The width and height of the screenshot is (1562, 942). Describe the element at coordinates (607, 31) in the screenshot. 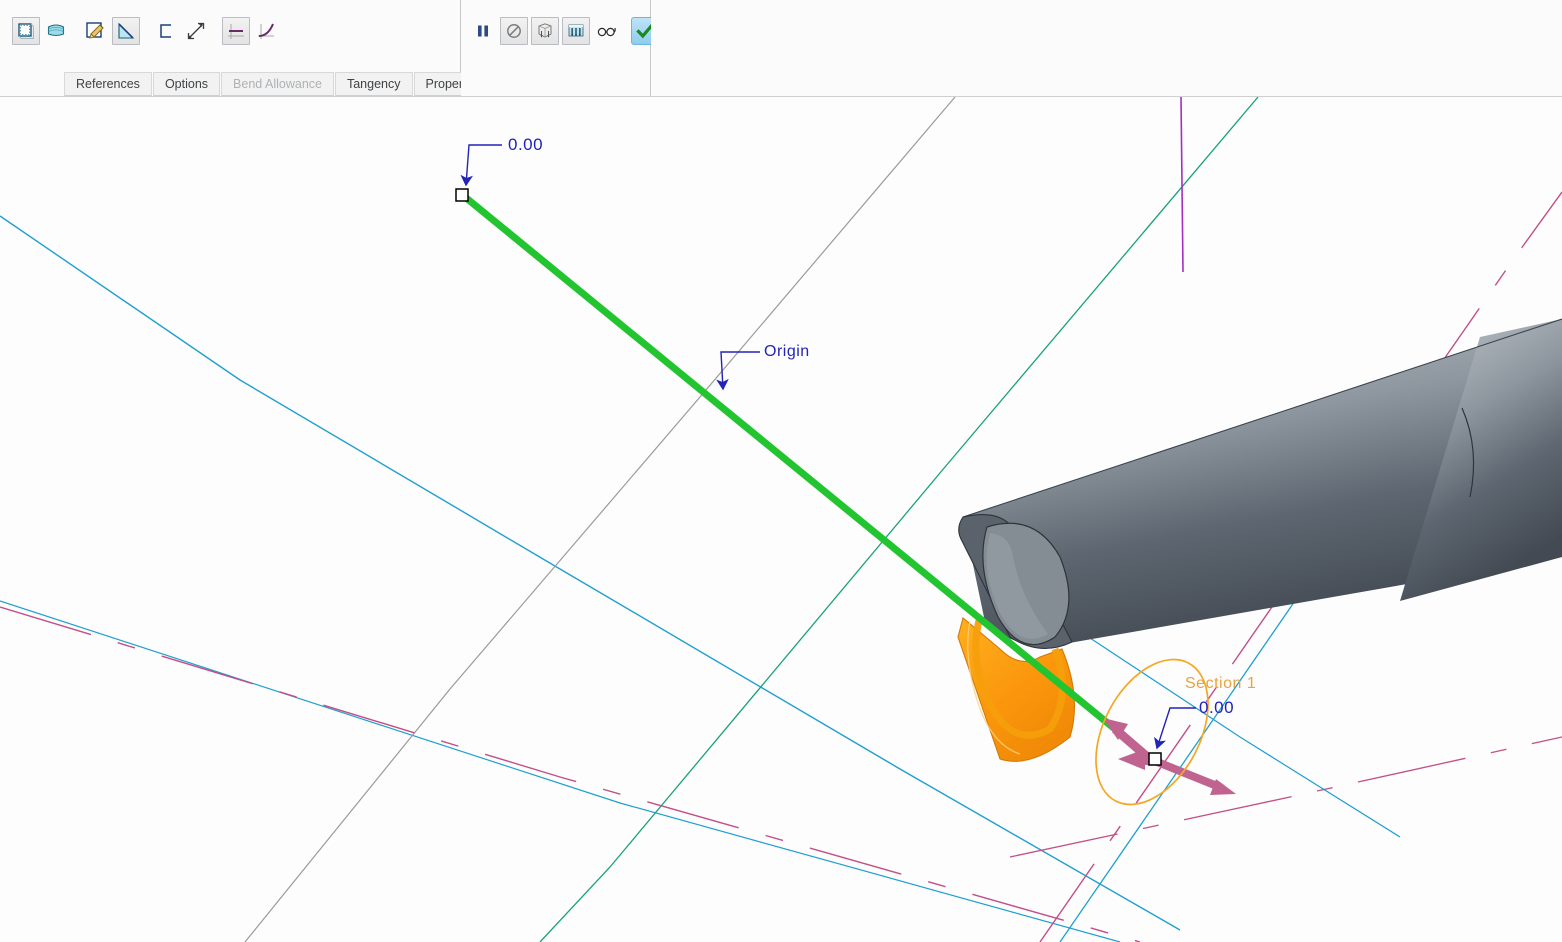

I see `glasses-preview-icon` at that location.